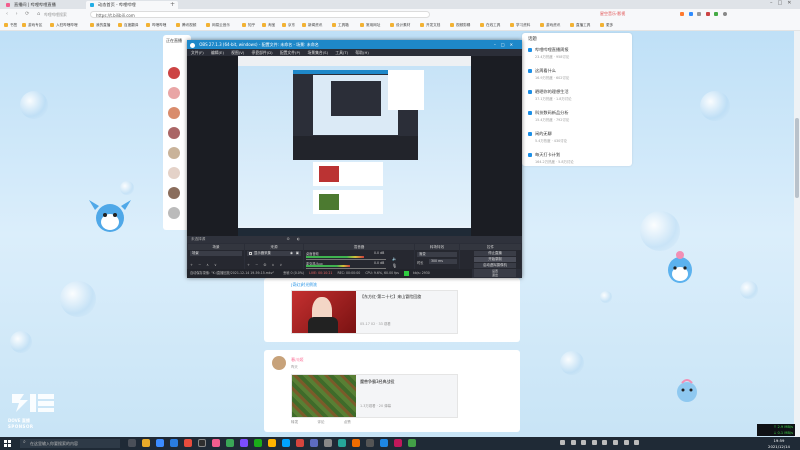  Describe the element at coordinates (160, 443) in the screenshot. I see `browser-app-icon` at that location.